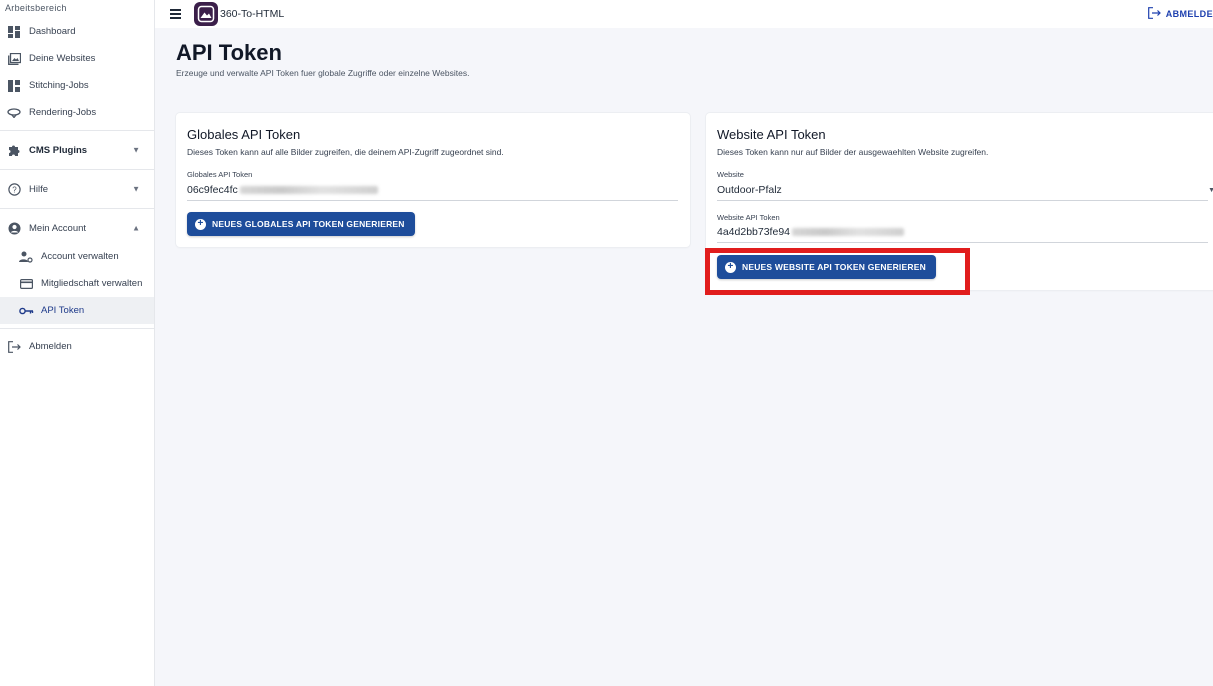 Image resolution: width=1213 pixels, height=686 pixels. What do you see at coordinates (63, 310) in the screenshot?
I see `sidebar-item-label: API Token` at bounding box center [63, 310].